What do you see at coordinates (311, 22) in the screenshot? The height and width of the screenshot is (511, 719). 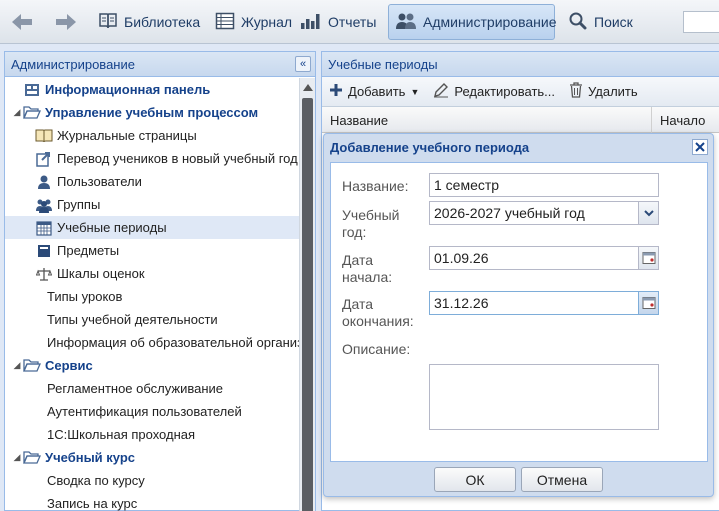 I see `bar-chart-icon` at bounding box center [311, 22].